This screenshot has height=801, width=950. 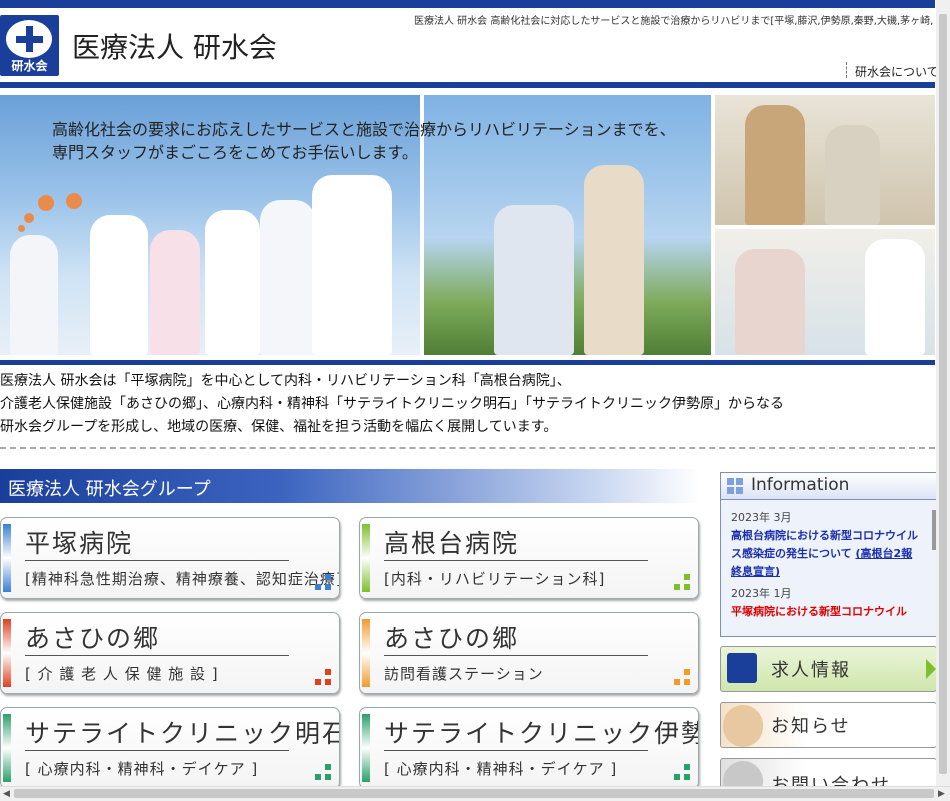 I want to click on logo-icon, so click(x=742, y=668).